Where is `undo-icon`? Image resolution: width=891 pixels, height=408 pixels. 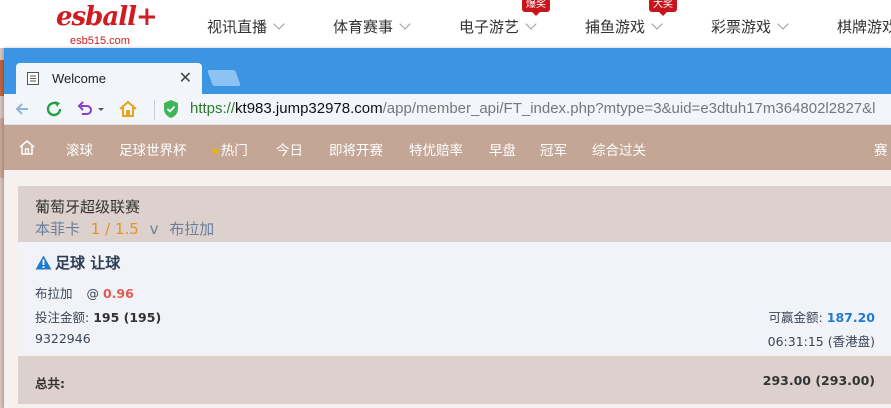
undo-icon is located at coordinates (85, 109).